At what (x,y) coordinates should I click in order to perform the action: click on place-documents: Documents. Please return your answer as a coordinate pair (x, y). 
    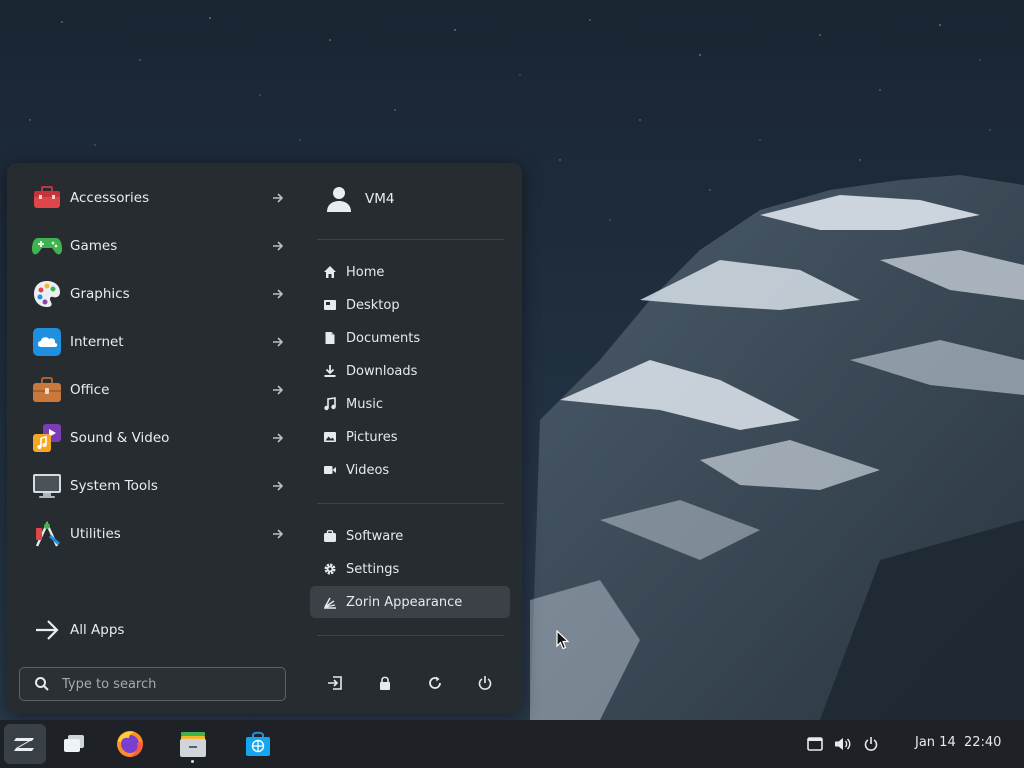
    Looking at the image, I should click on (410, 338).